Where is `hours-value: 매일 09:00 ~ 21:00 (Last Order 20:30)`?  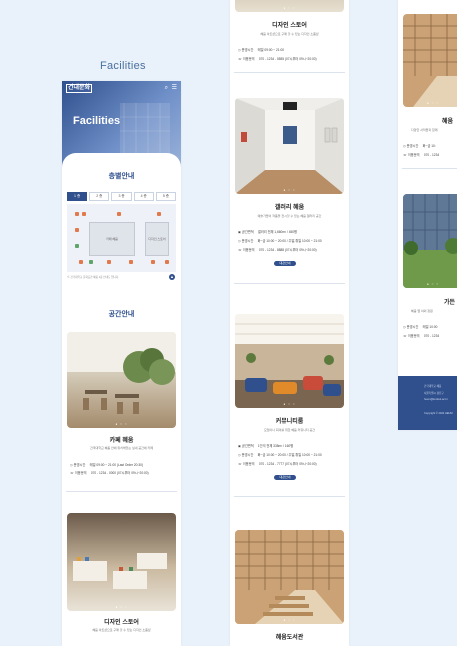
hours-value: 매일 09:00 ~ 21:00 (Last Order 20:30) is located at coordinates (116, 465).